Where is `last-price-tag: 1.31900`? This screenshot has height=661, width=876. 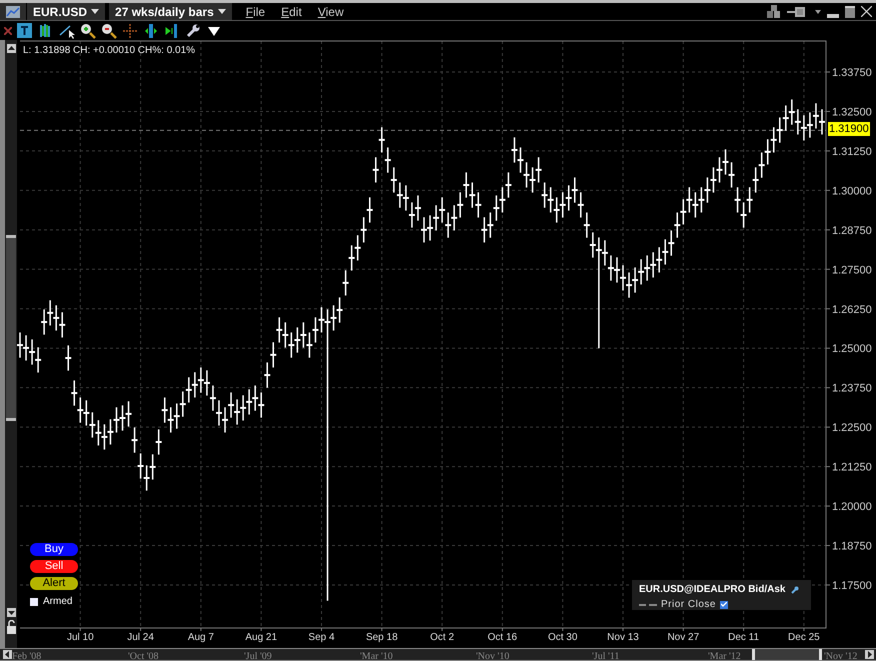 last-price-tag: 1.31900 is located at coordinates (849, 129).